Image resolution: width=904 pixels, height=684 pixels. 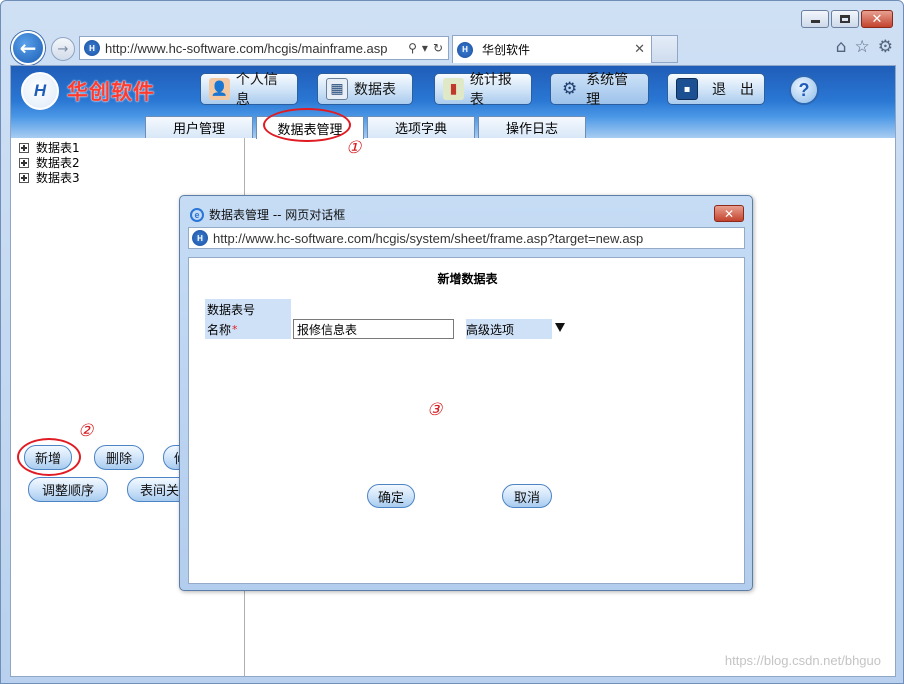 What do you see at coordinates (235, 329) in the screenshot?
I see `required-asterisk: *` at bounding box center [235, 329].